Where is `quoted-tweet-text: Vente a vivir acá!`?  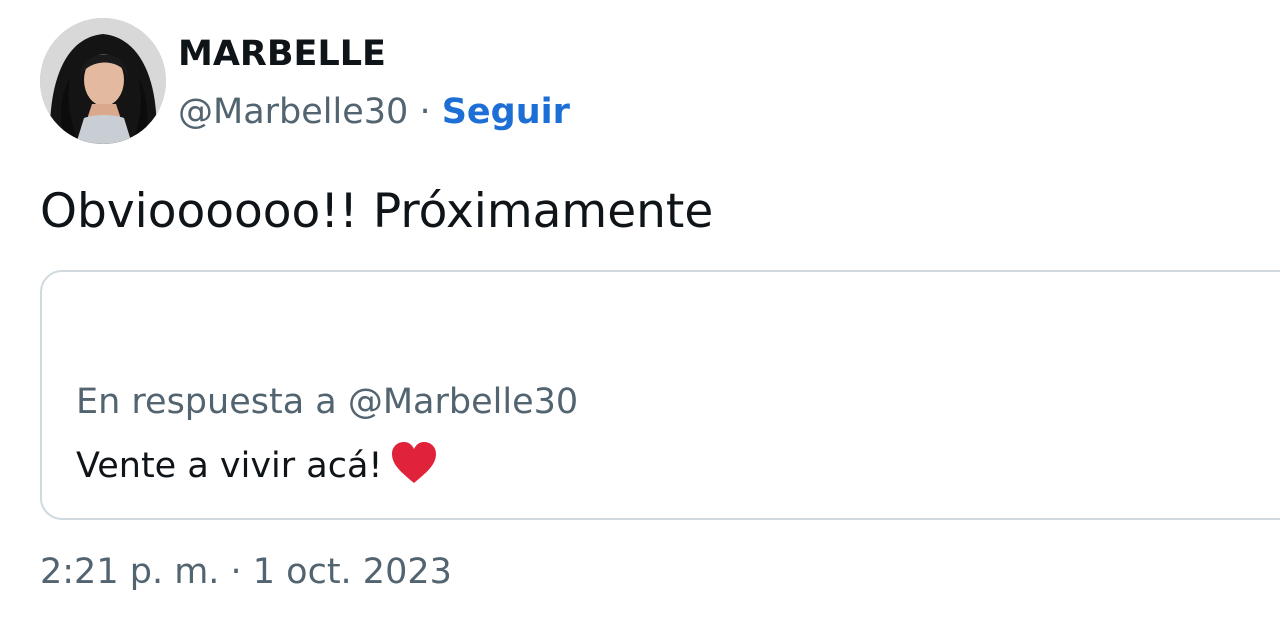
quoted-tweet-text: Vente a vivir acá! is located at coordinates (229, 466).